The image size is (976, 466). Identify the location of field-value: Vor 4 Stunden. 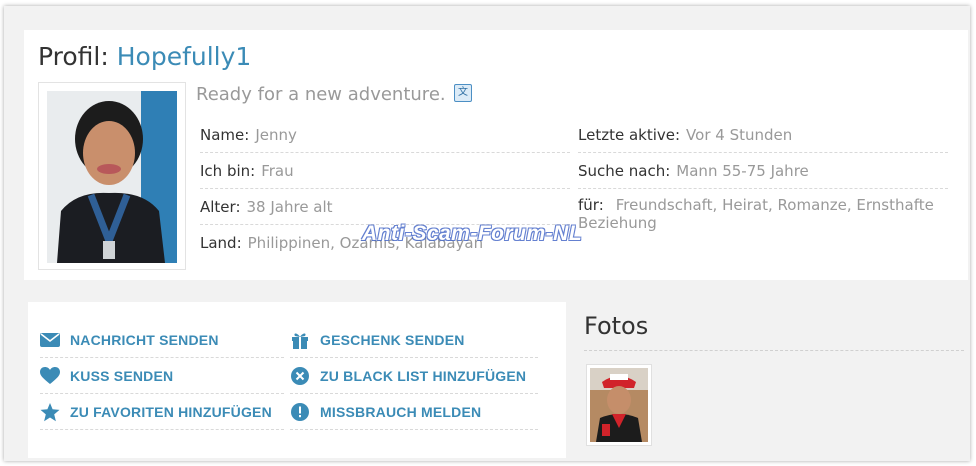
(739, 135).